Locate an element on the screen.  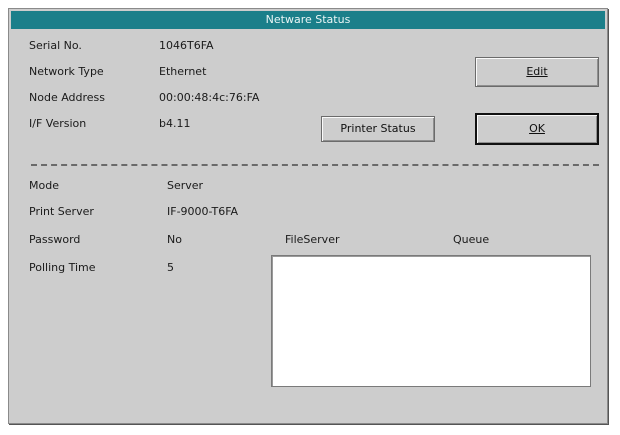
print-server-label: Print Server is located at coordinates (61, 211).